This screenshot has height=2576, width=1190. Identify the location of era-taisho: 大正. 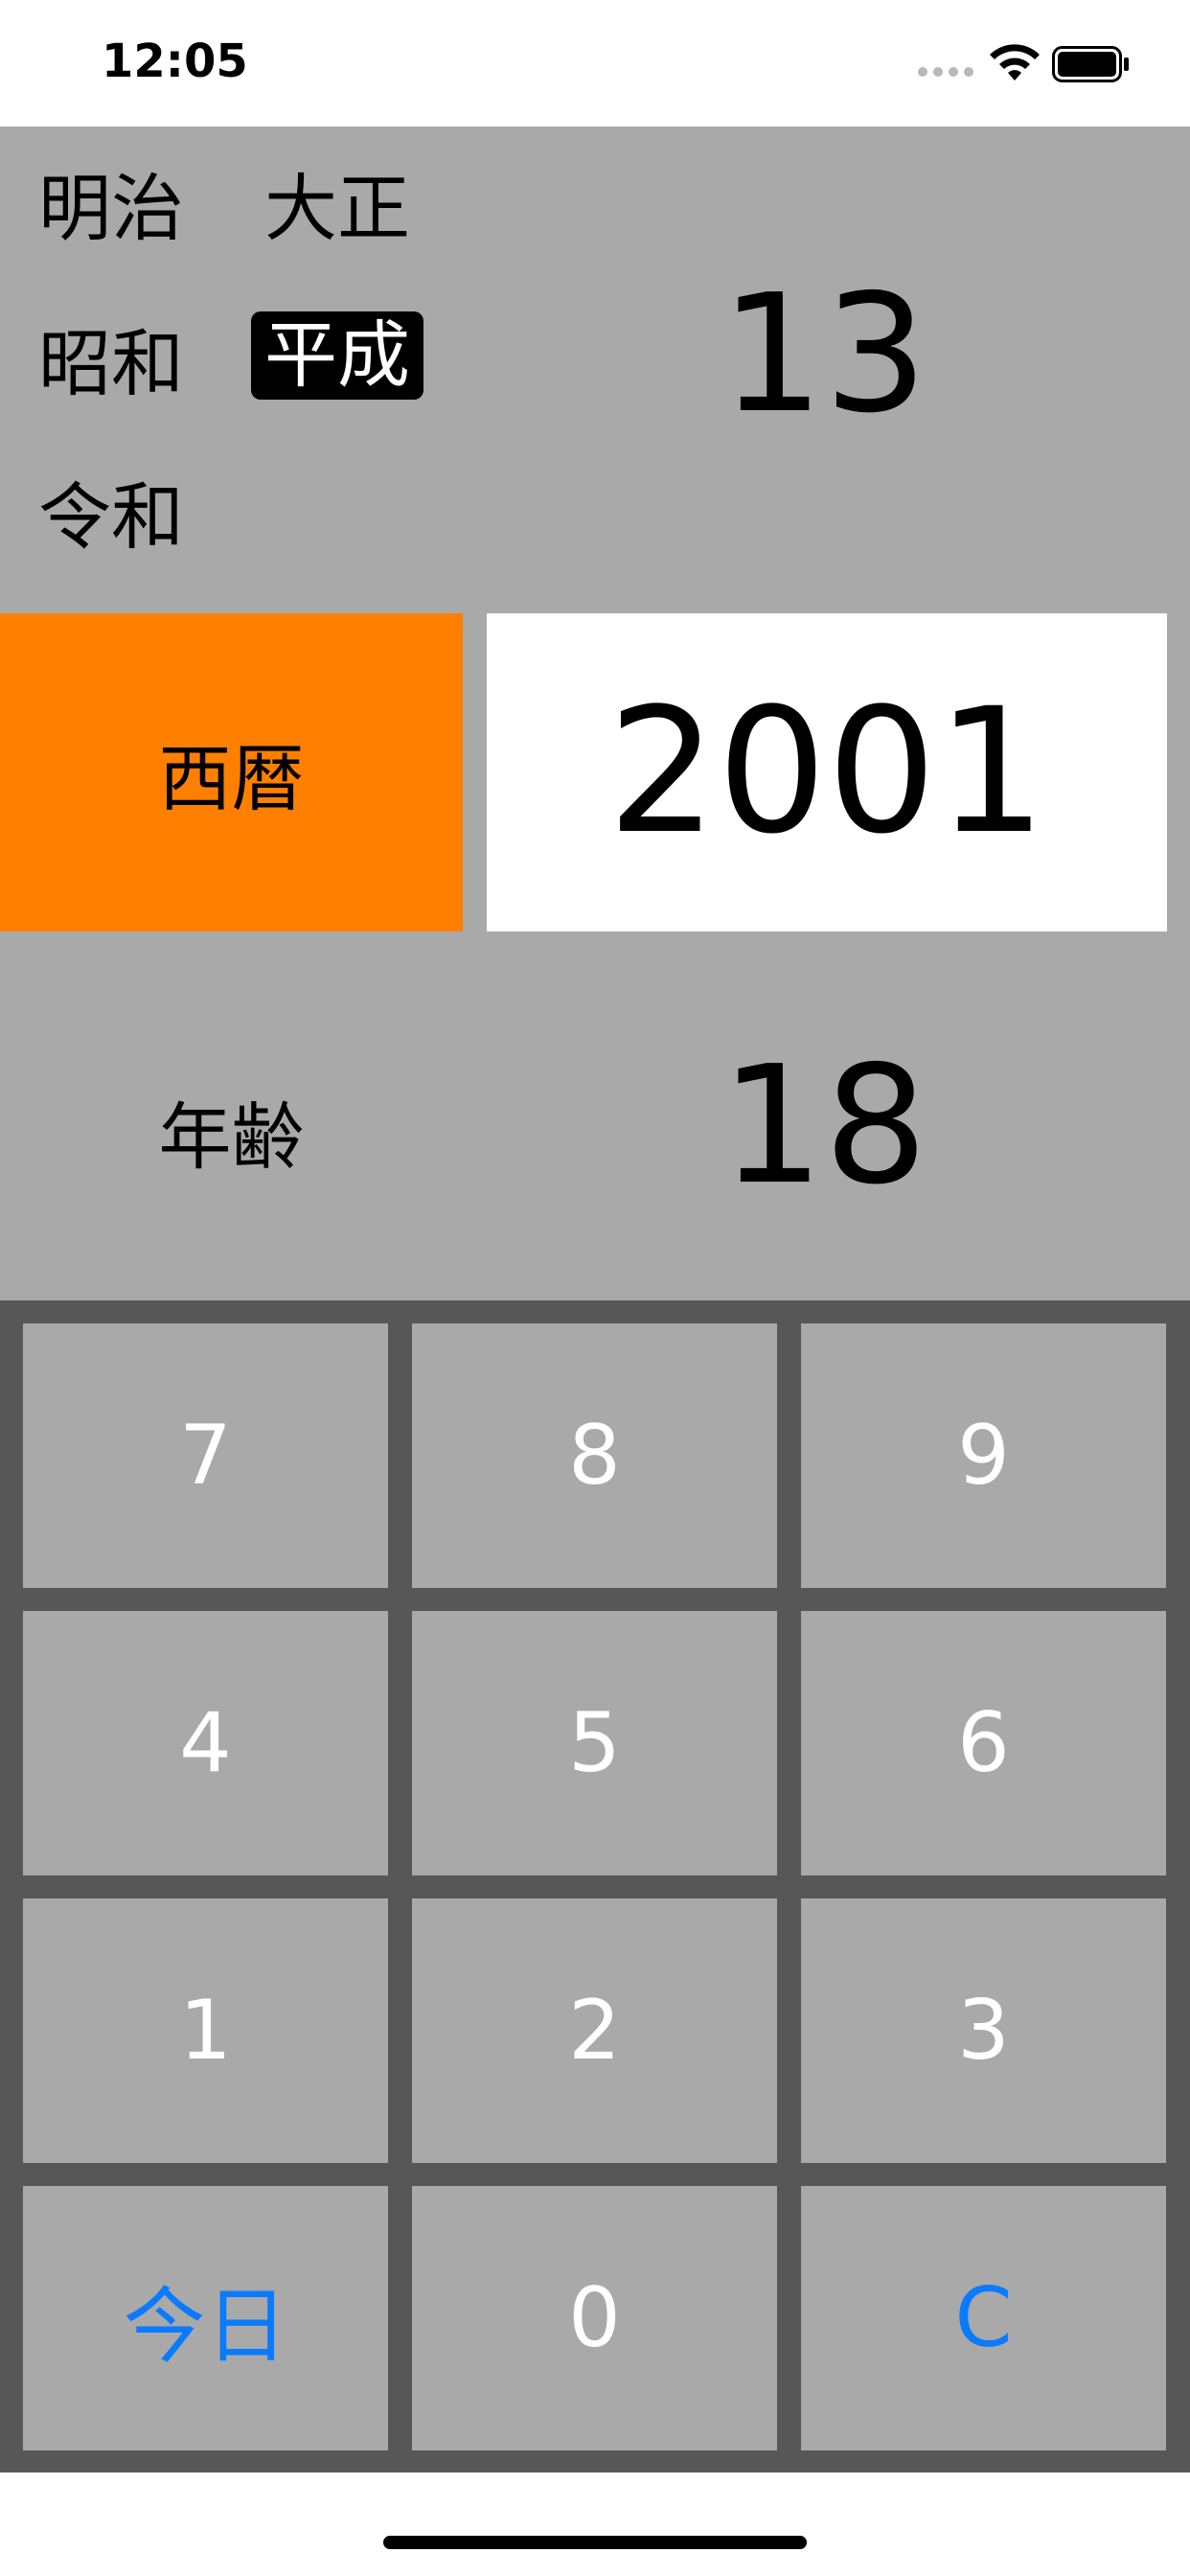
(337, 209).